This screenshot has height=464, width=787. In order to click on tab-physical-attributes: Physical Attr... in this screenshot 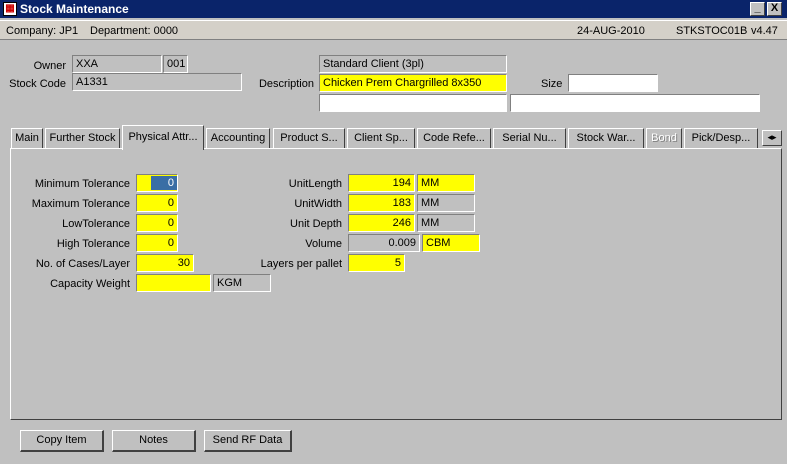, I will do `click(163, 137)`.